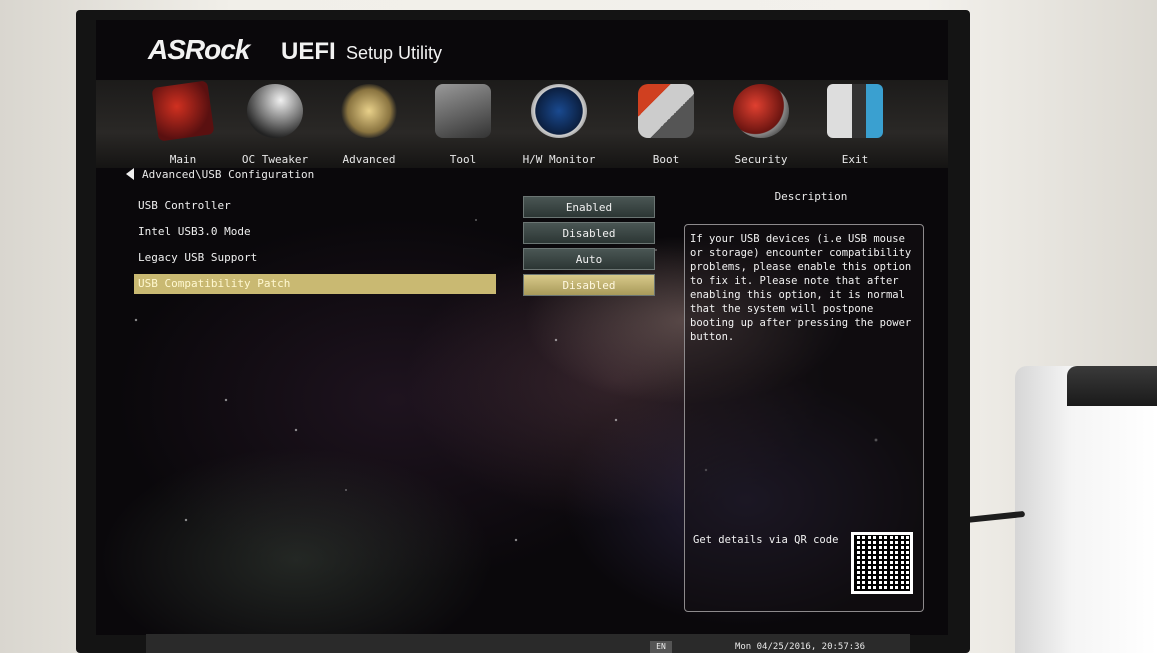  Describe the element at coordinates (228, 174) in the screenshot. I see `breadcrumb-path: Advanced\USB Configuration` at that location.